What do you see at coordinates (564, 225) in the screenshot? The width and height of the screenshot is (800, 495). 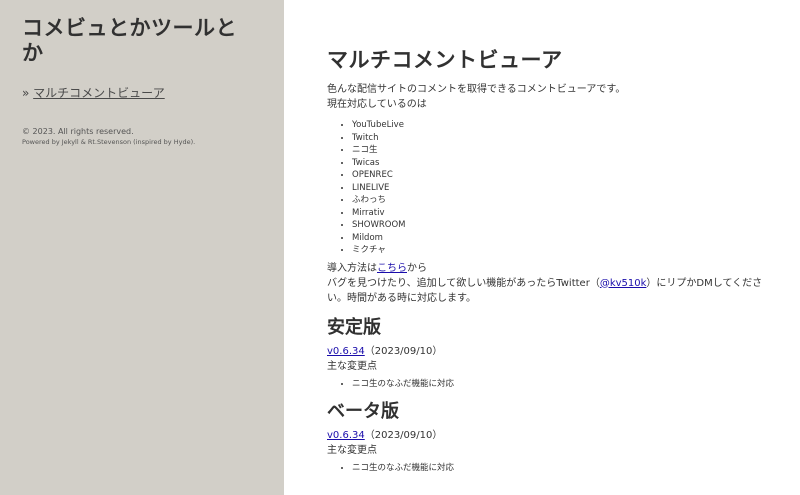 I see `list-item: SHOWROOM` at bounding box center [564, 225].